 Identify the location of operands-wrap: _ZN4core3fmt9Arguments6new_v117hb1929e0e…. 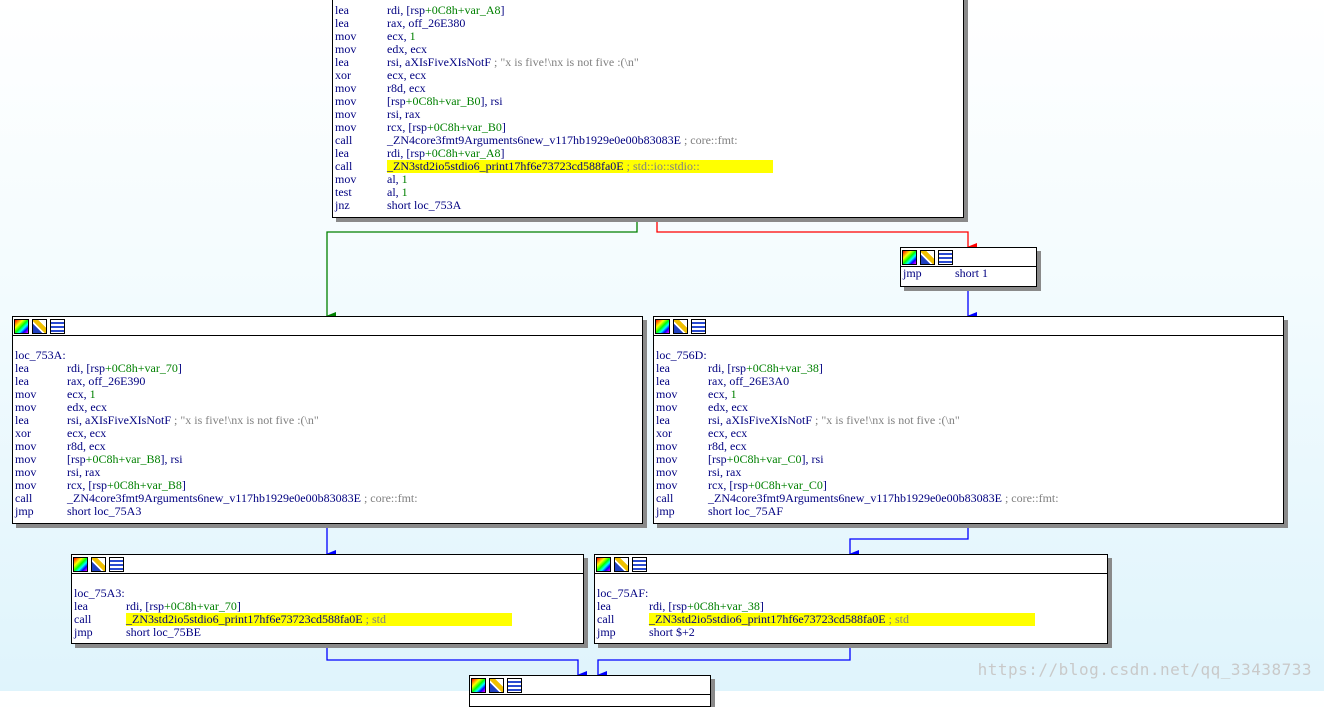
(562, 140).